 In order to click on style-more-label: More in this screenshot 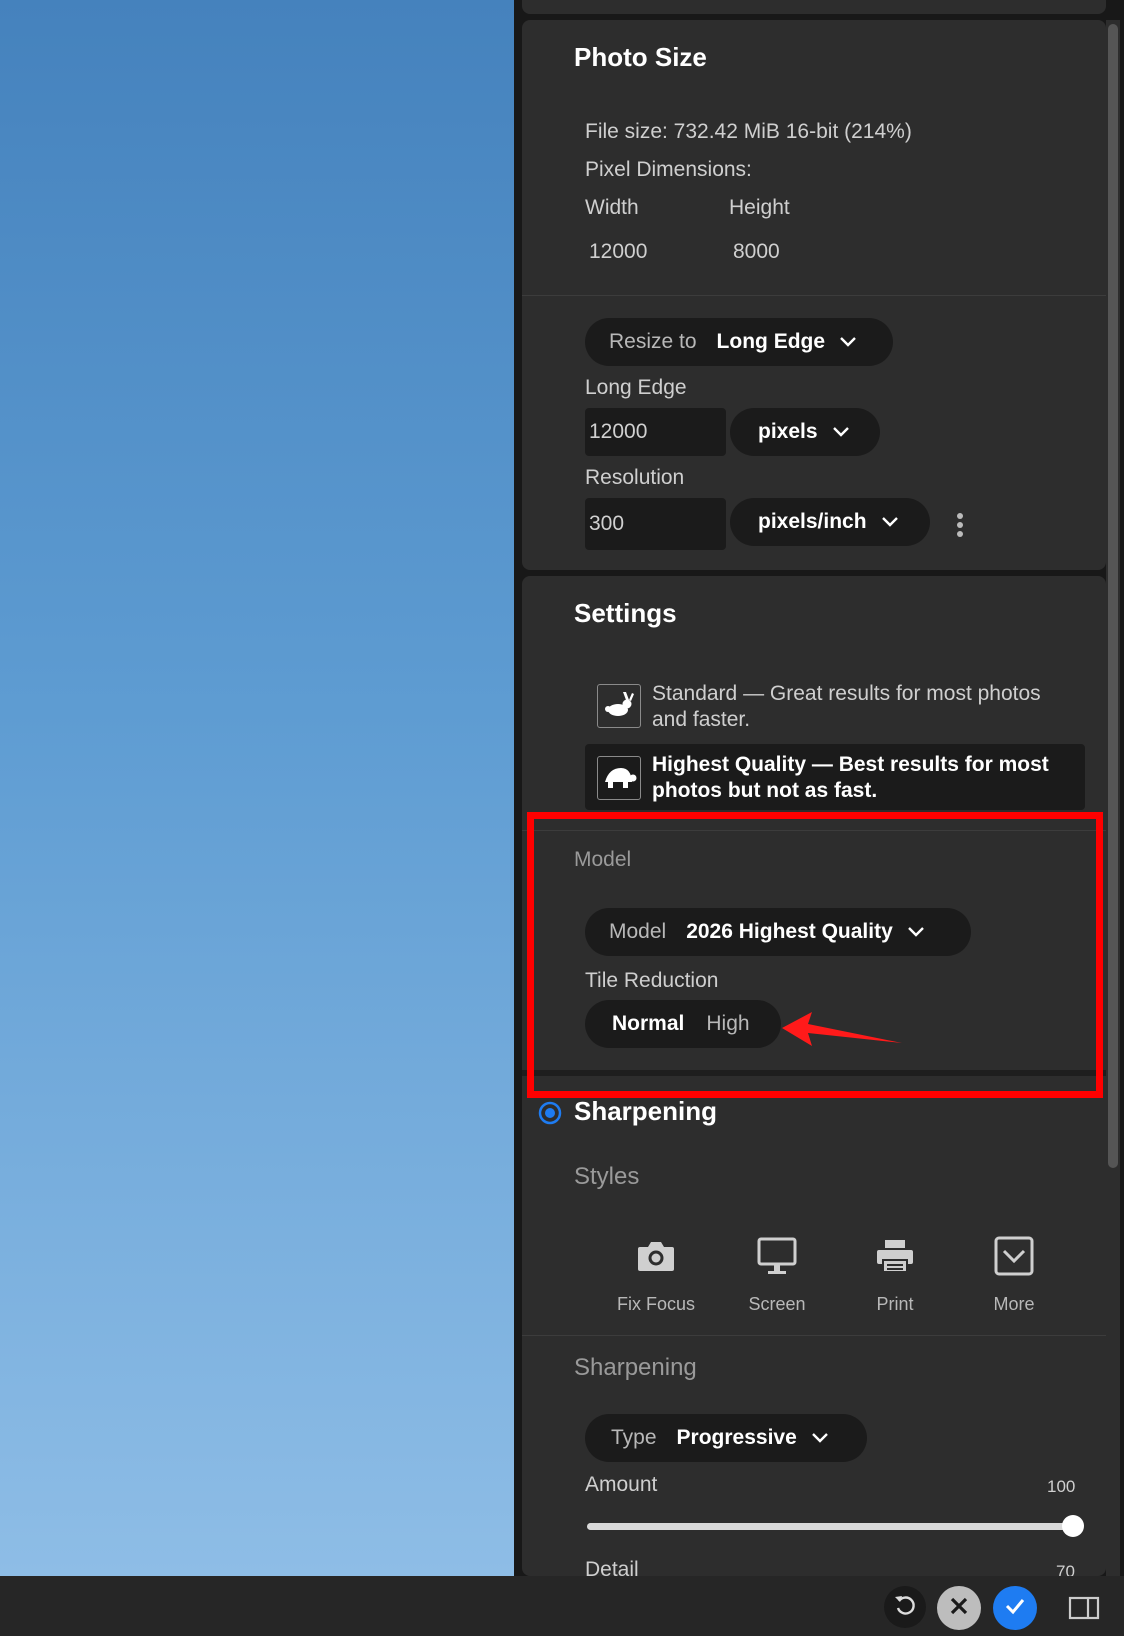, I will do `click(1014, 1304)`.